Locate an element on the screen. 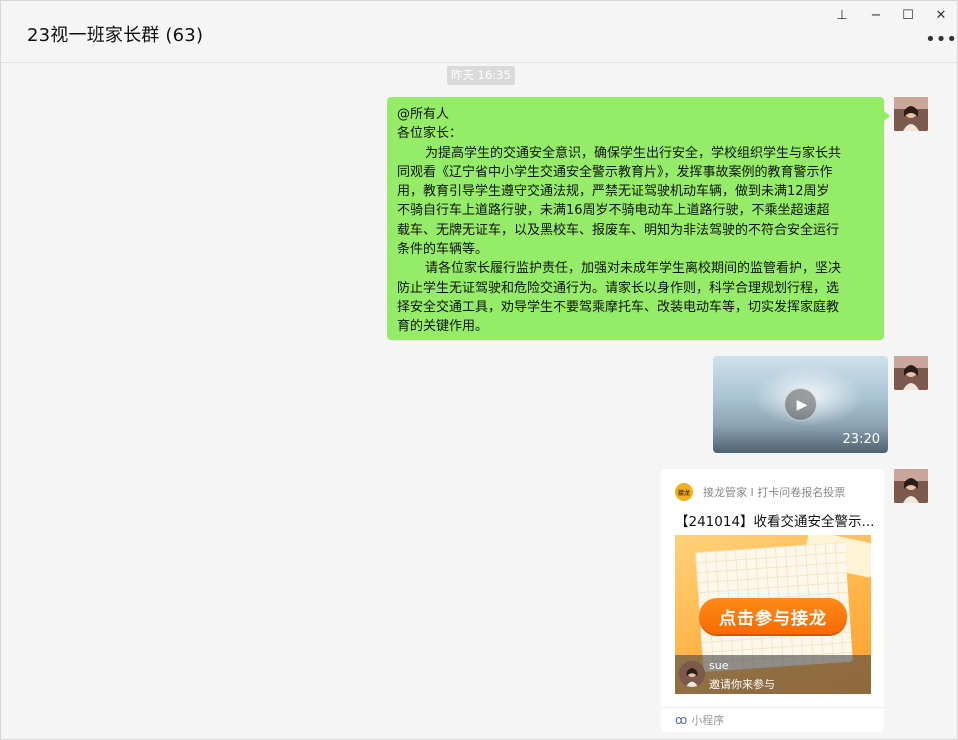 This screenshot has width=958, height=740. message-line: 条件的车辆等。 is located at coordinates (443, 250).